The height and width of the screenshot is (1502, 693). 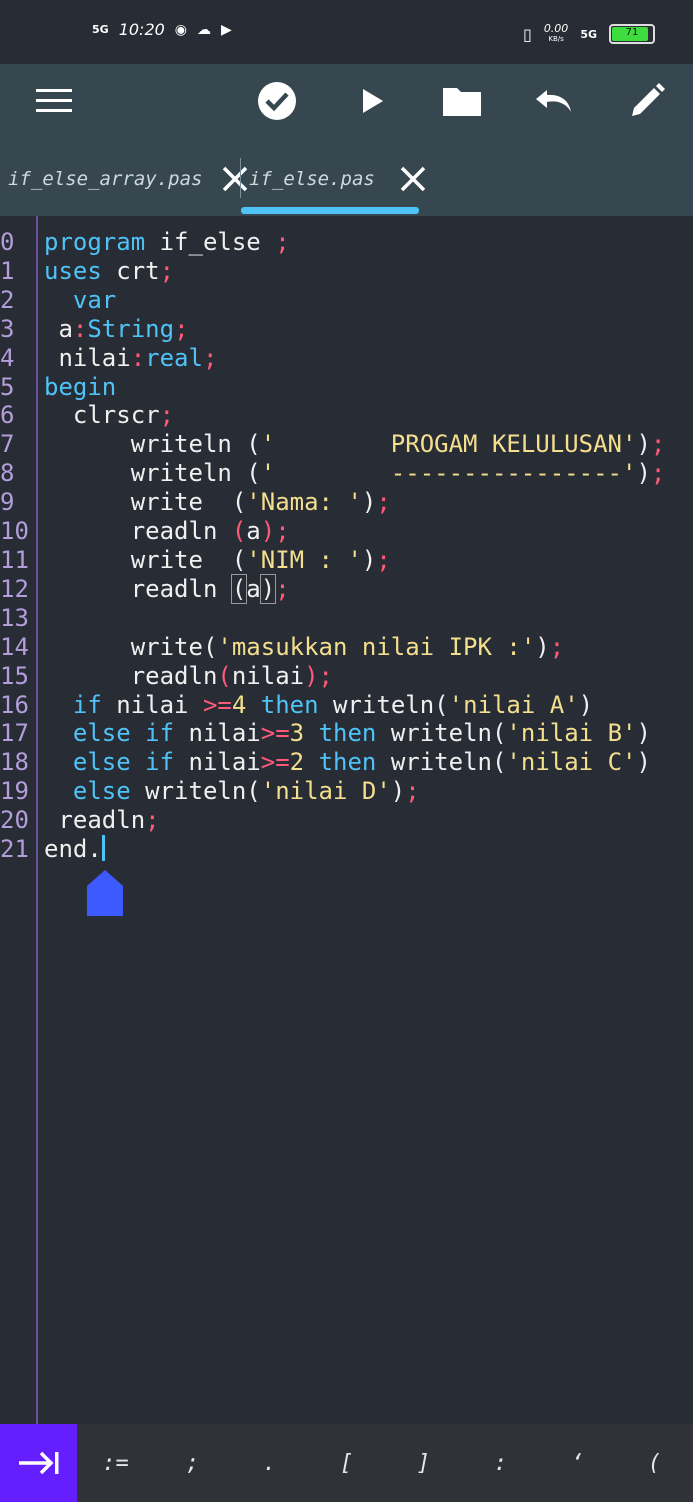 What do you see at coordinates (14, 617) in the screenshot?
I see `line-number: 13` at bounding box center [14, 617].